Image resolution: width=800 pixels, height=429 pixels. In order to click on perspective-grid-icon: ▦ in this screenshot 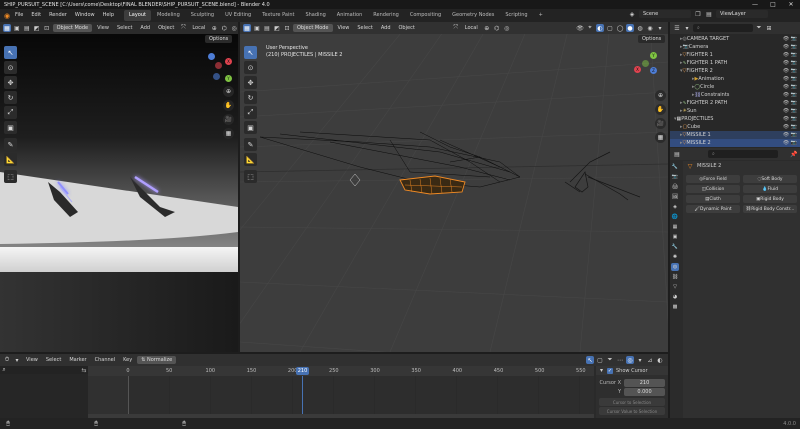, I will do `click(660, 137)`.